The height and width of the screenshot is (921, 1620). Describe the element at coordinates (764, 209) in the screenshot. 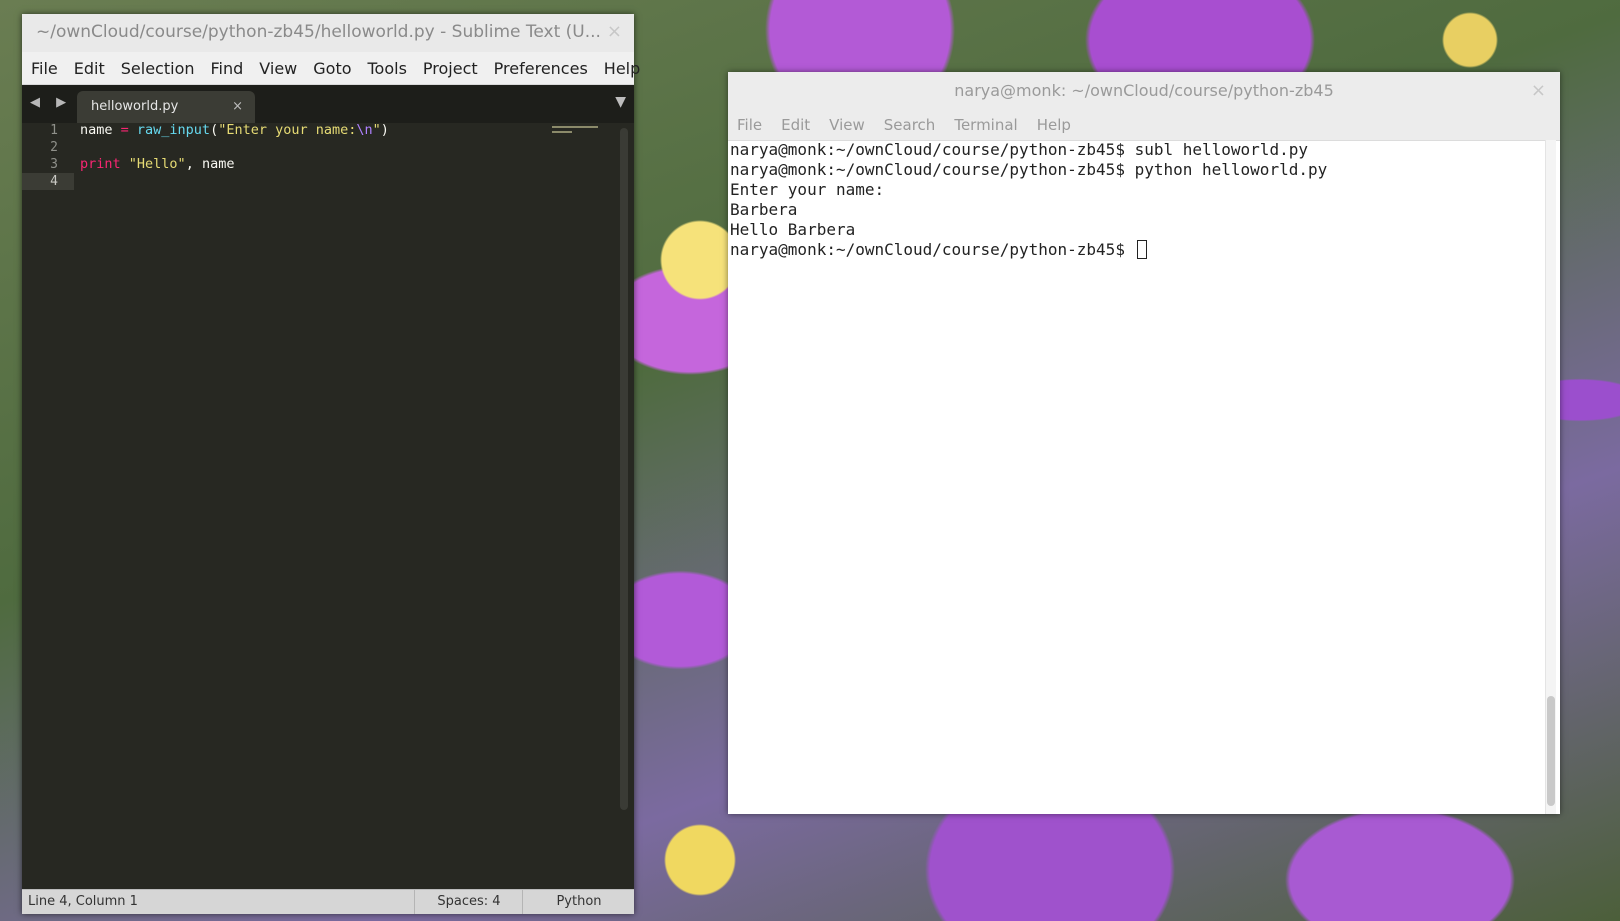

I see `terminal-line: Barbera` at that location.